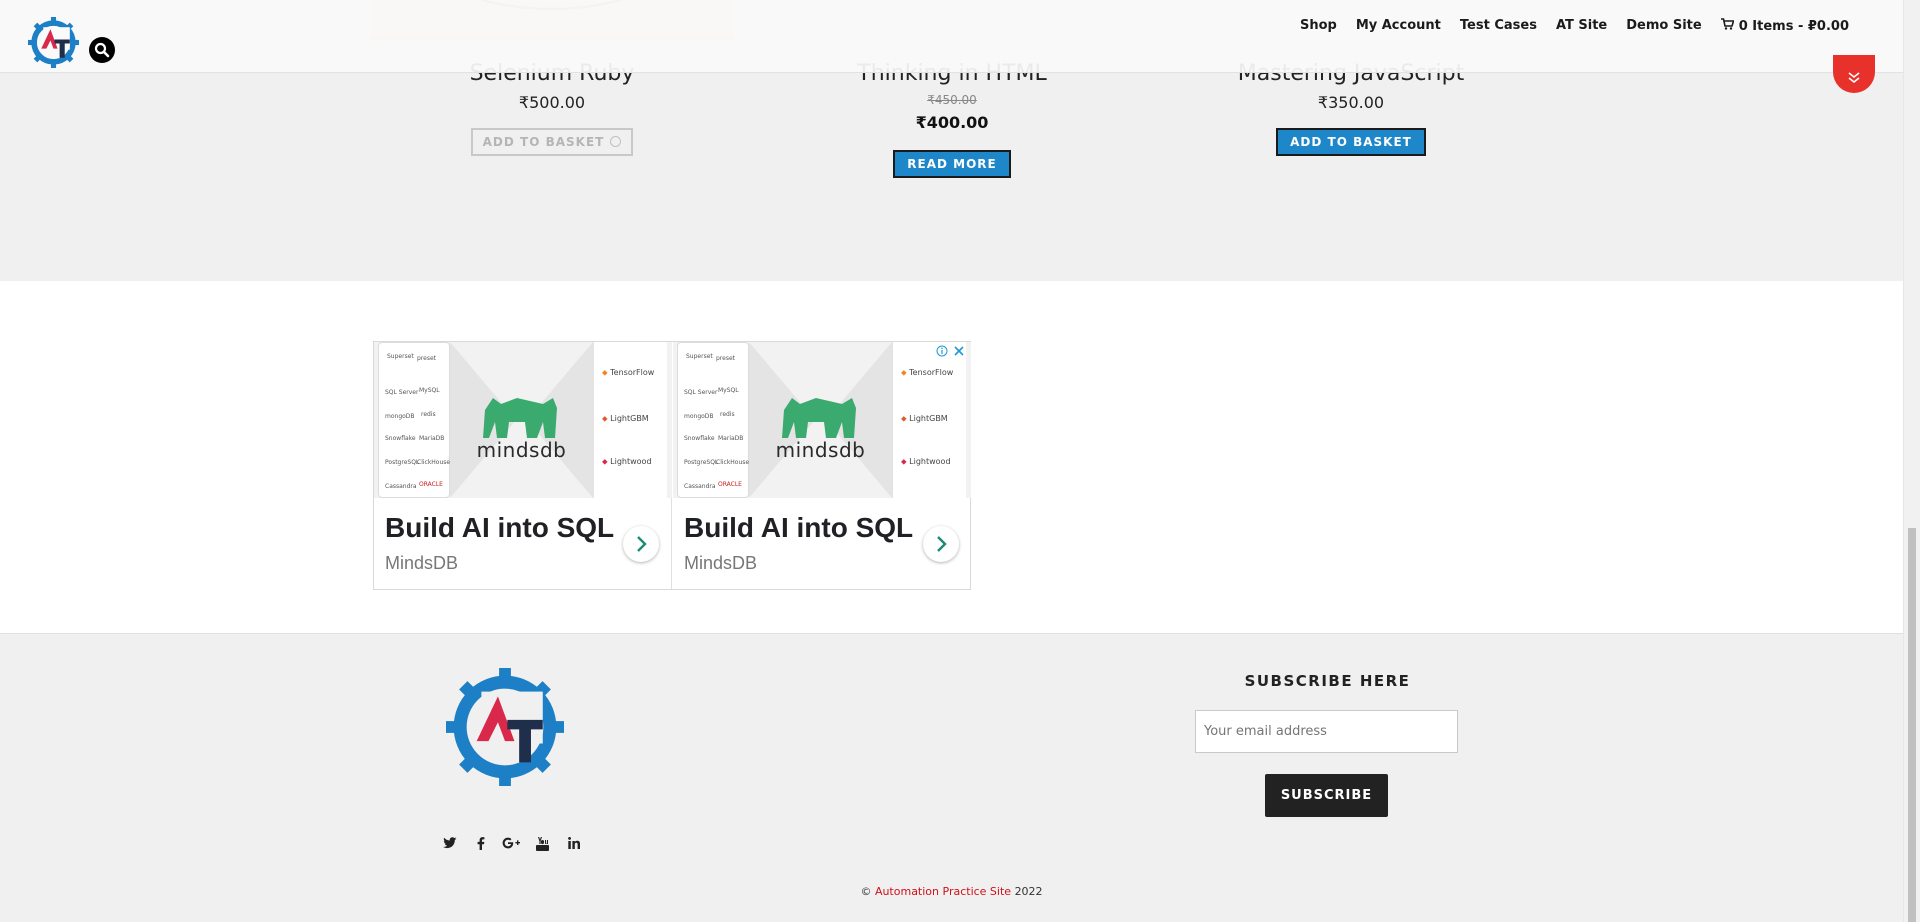 This screenshot has width=1920, height=922. I want to click on footer-logo, so click(505, 727).